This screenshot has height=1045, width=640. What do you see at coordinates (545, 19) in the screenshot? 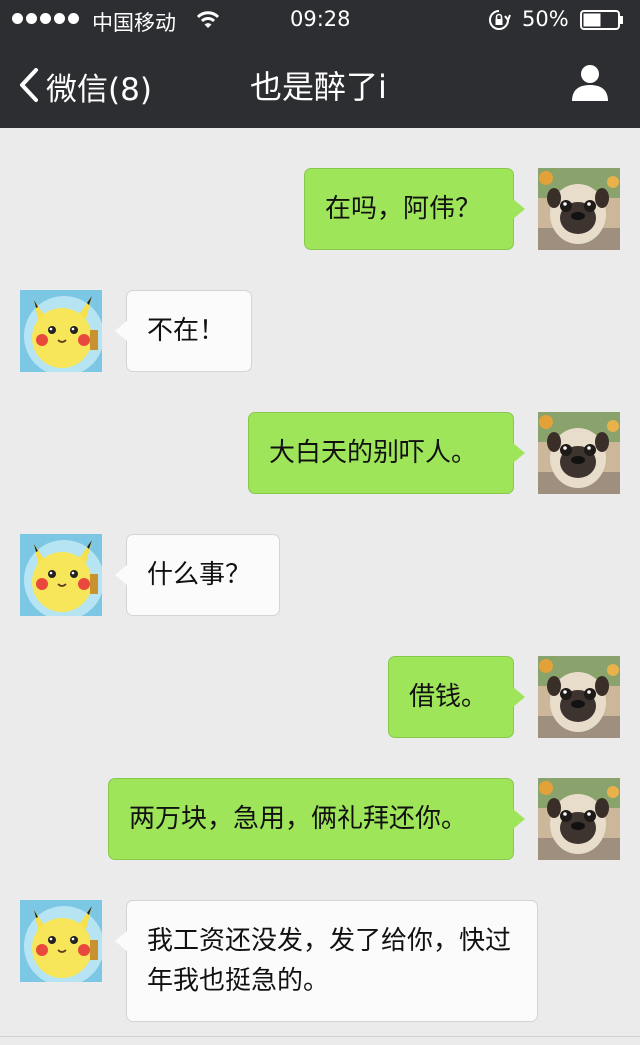
I see `battery-percentage: 50%` at bounding box center [545, 19].